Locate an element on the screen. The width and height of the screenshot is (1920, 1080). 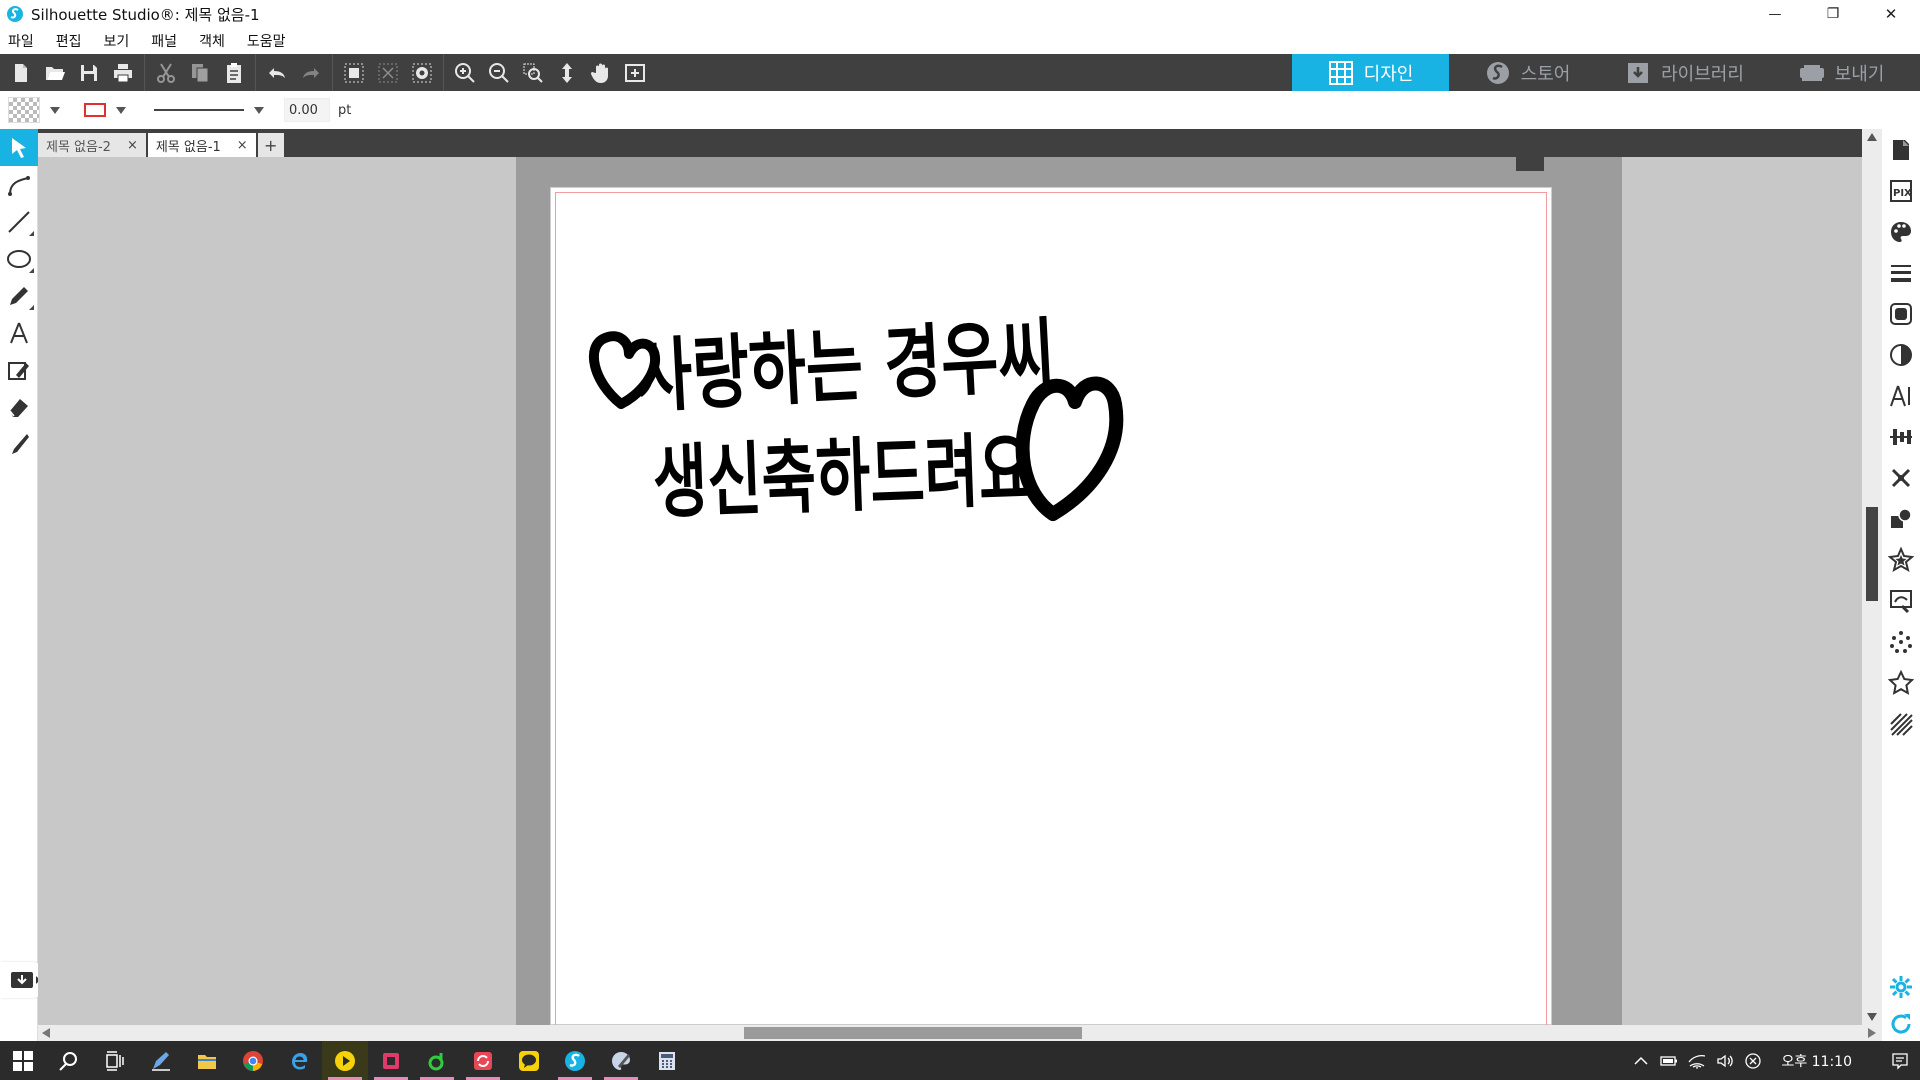
draw-tool is located at coordinates (19, 295).